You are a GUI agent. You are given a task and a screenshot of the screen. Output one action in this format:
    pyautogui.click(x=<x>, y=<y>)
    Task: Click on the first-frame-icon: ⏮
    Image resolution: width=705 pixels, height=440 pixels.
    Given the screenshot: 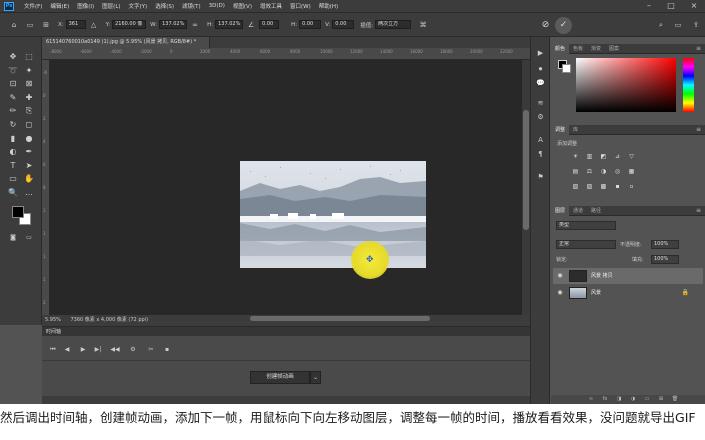 What is the action you would take?
    pyautogui.click(x=53, y=350)
    